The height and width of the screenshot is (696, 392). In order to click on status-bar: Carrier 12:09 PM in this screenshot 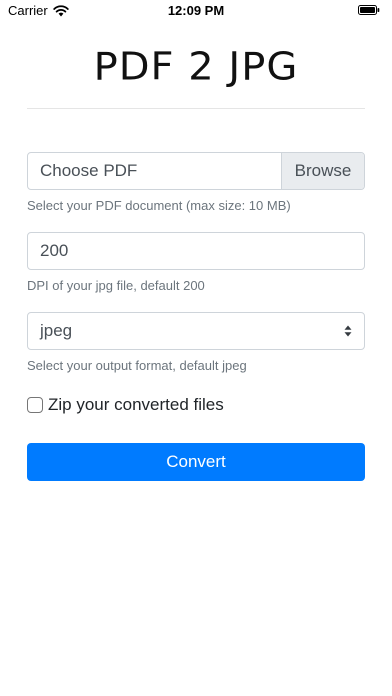, I will do `click(196, 11)`.